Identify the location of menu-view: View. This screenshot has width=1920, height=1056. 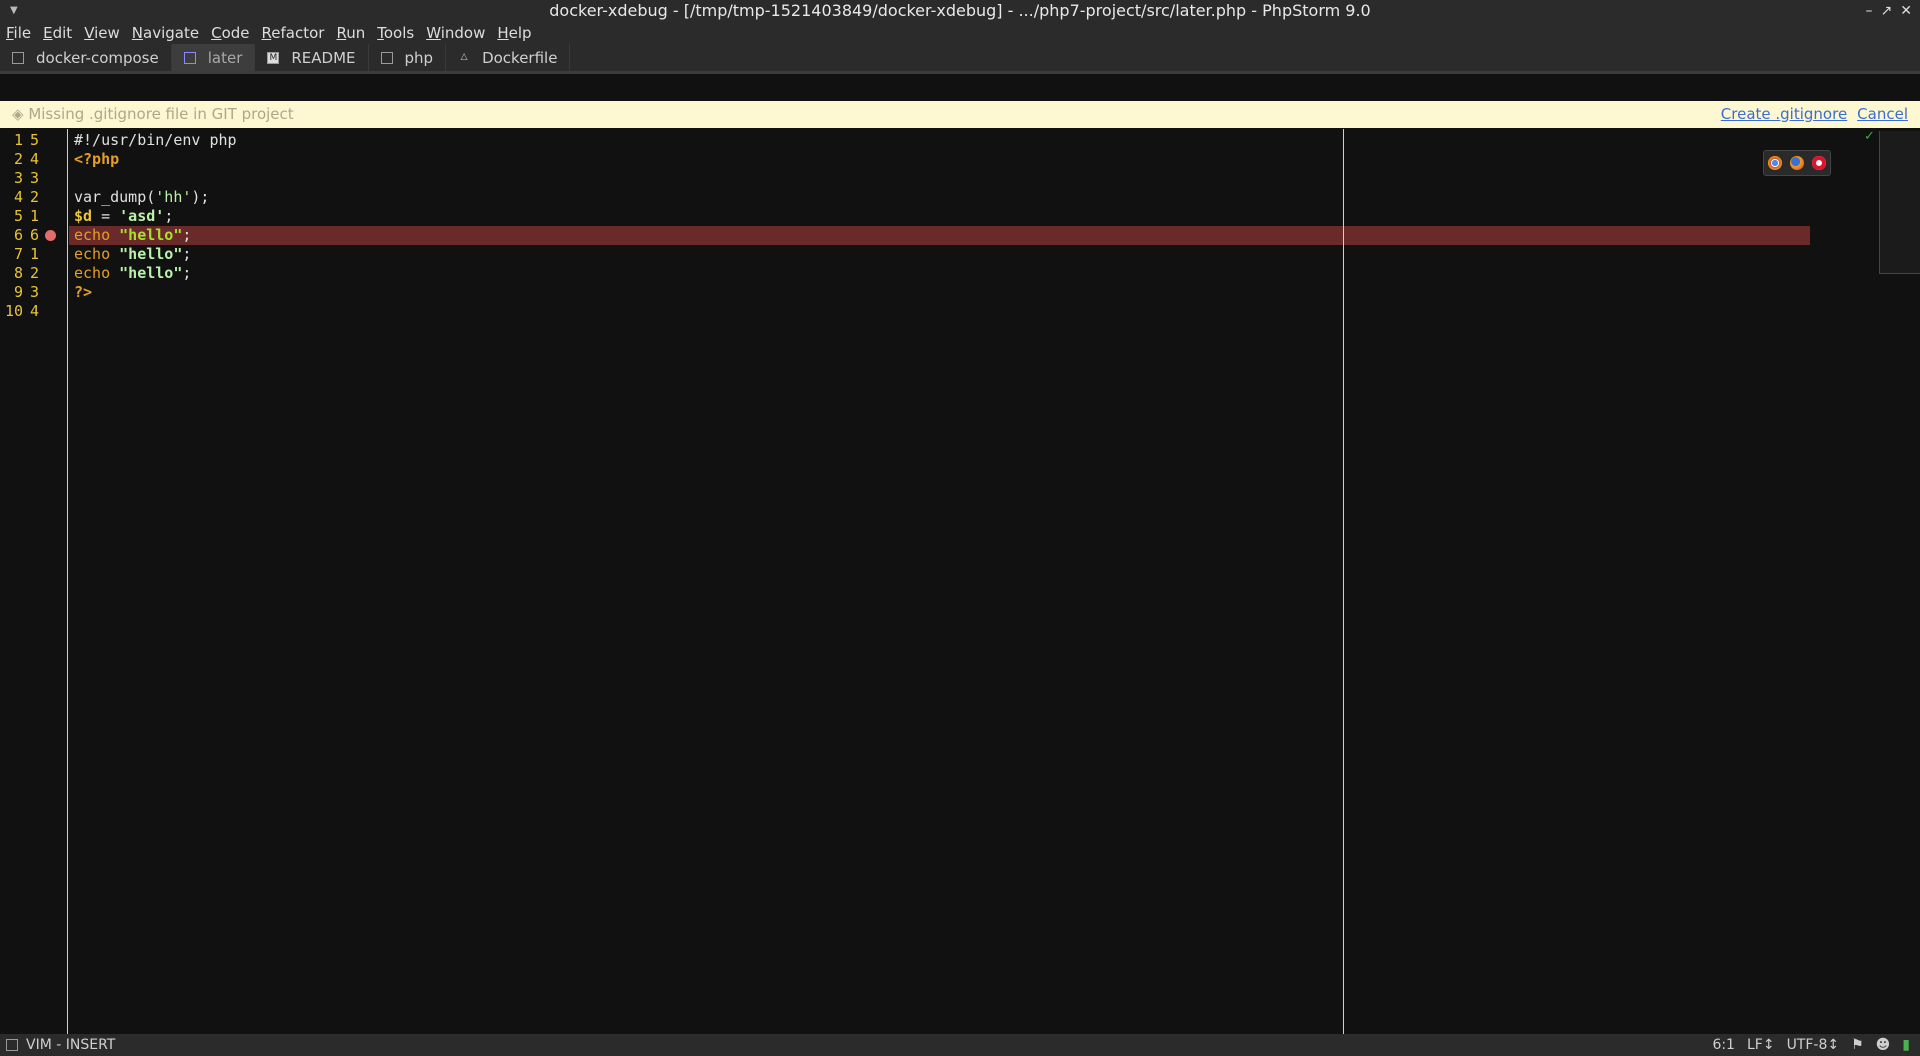
(102, 33).